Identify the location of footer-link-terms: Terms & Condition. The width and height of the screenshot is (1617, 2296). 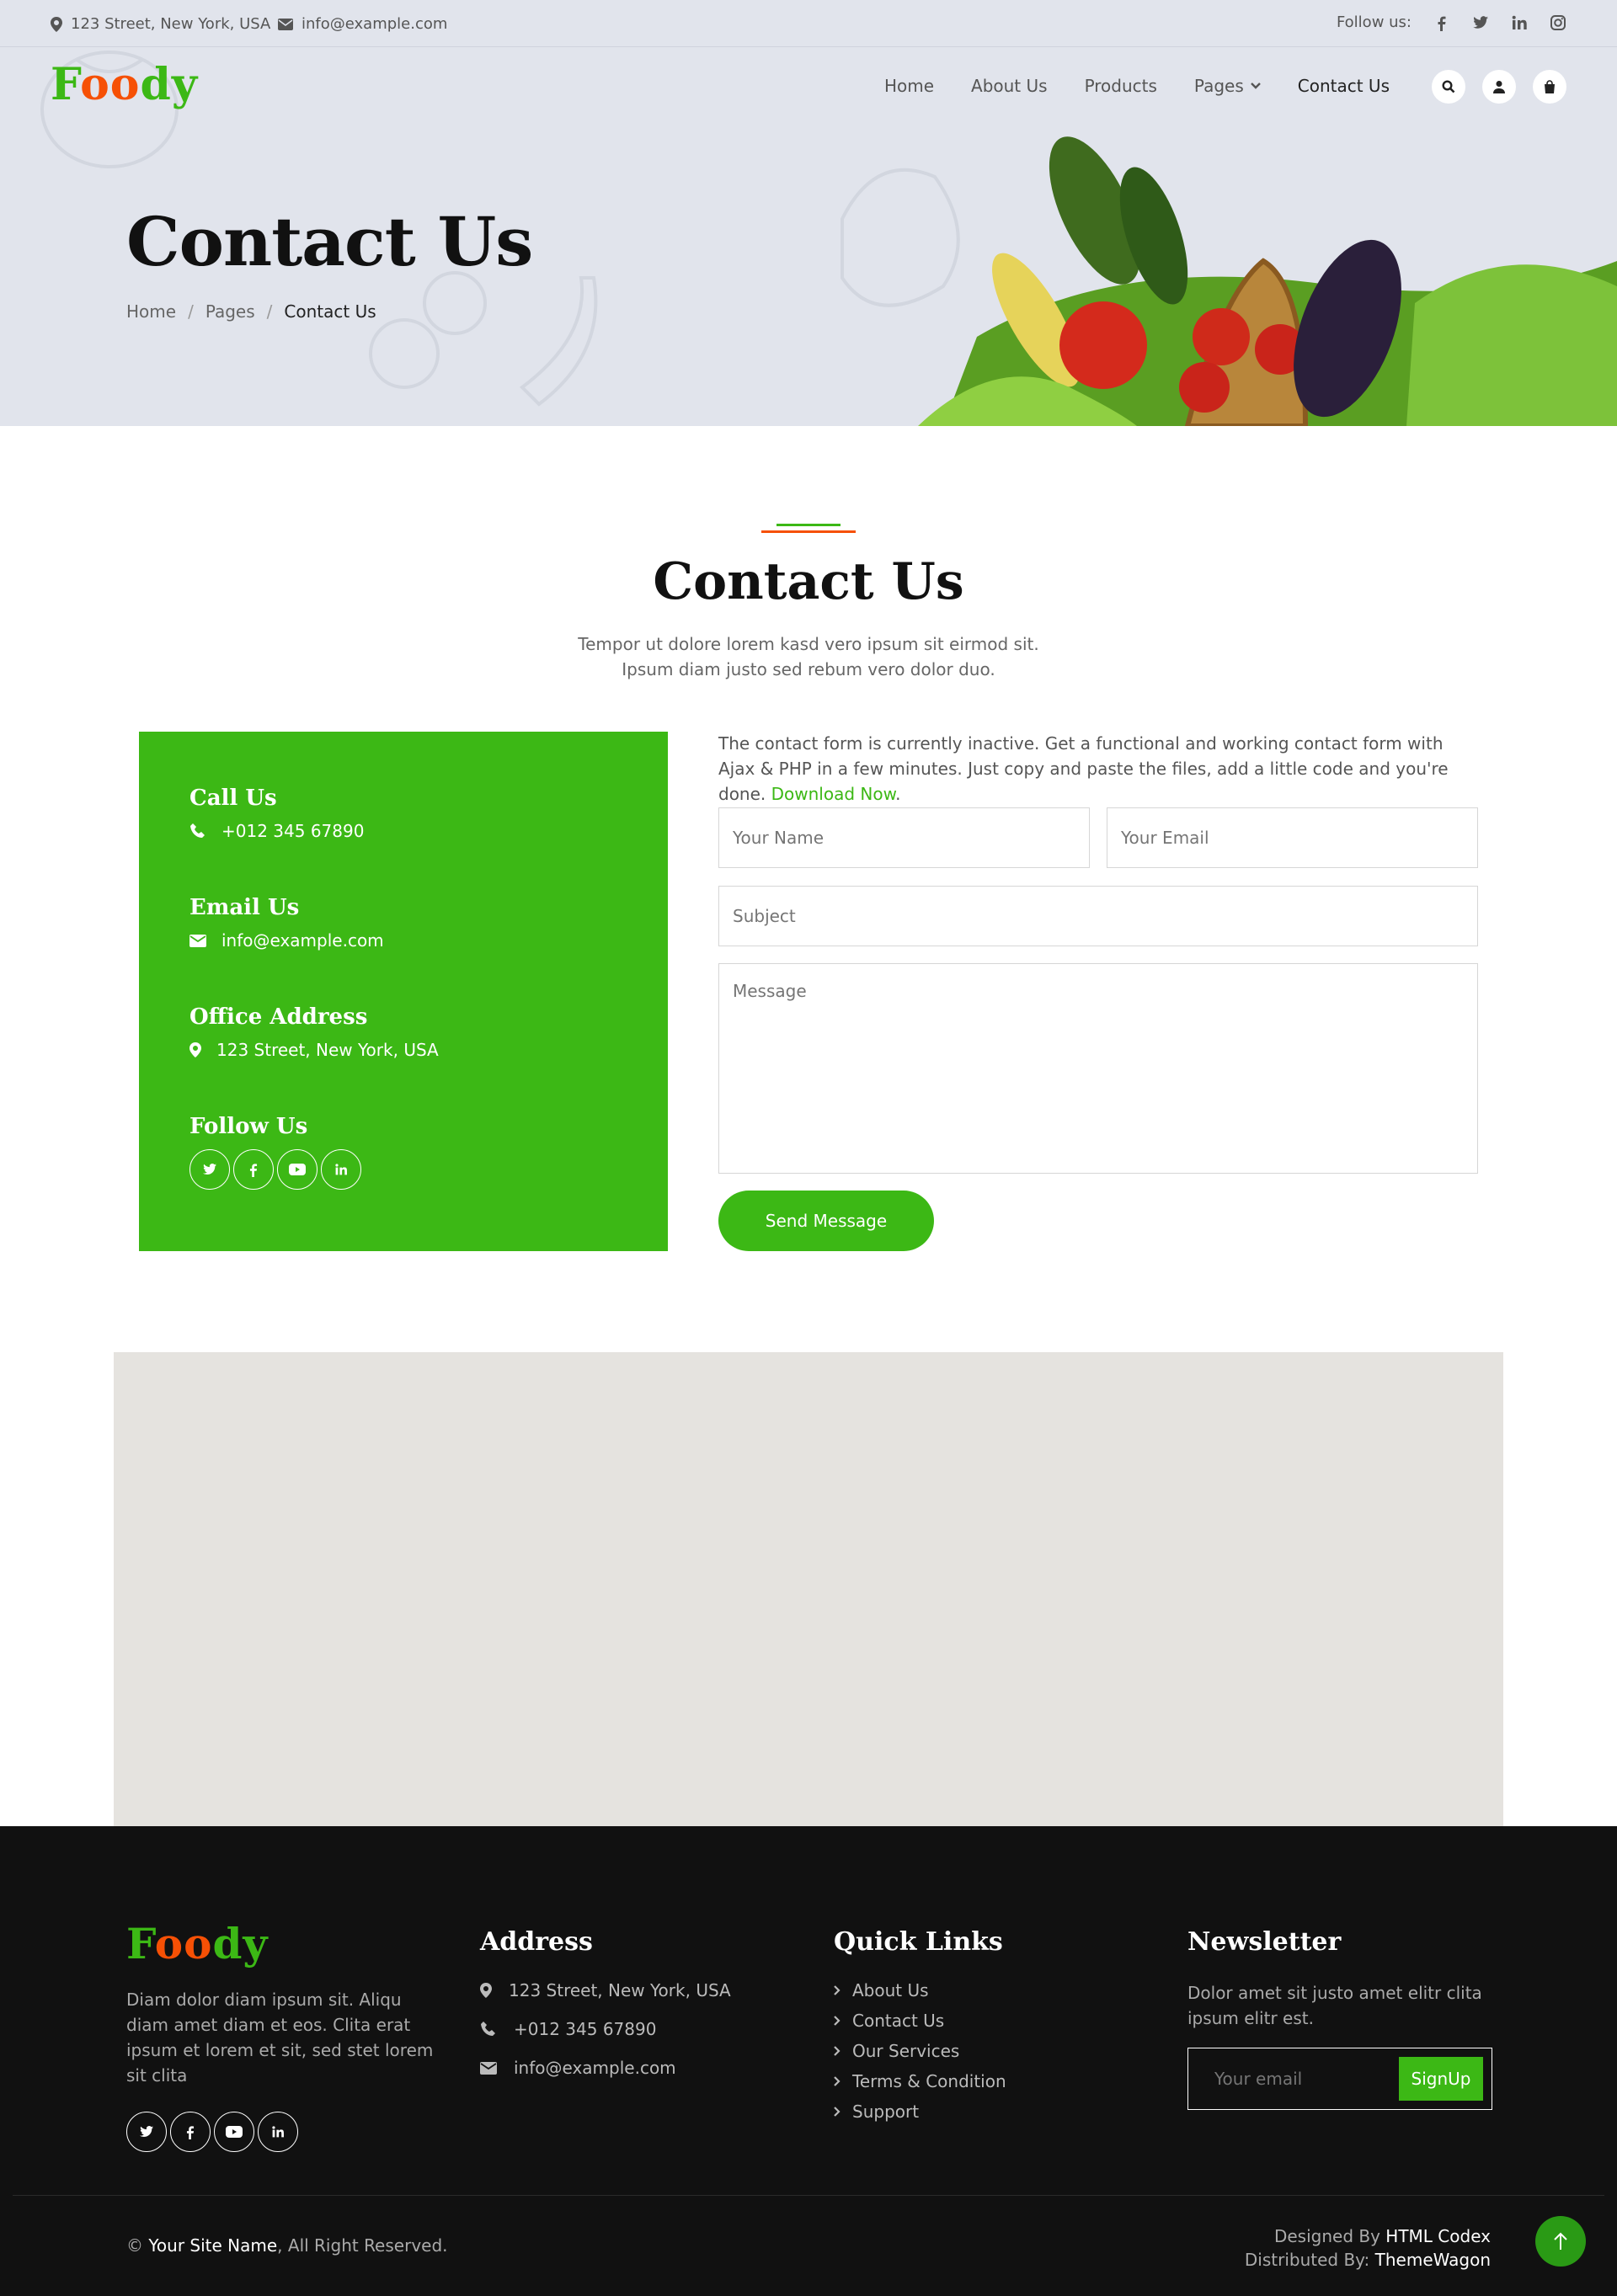
(994, 2081).